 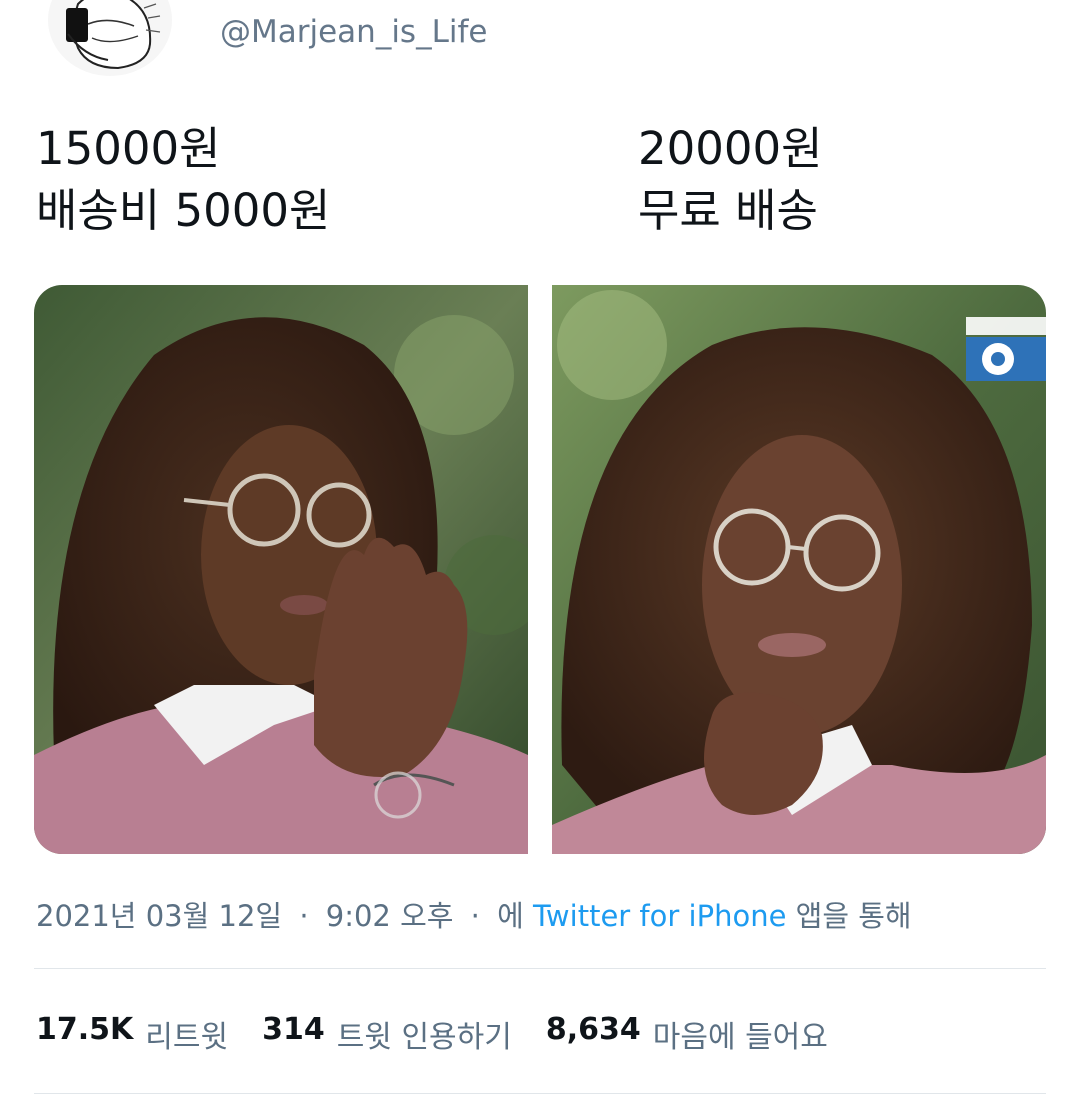 What do you see at coordinates (293, 1029) in the screenshot?
I see `quote-tweets-count: 314` at bounding box center [293, 1029].